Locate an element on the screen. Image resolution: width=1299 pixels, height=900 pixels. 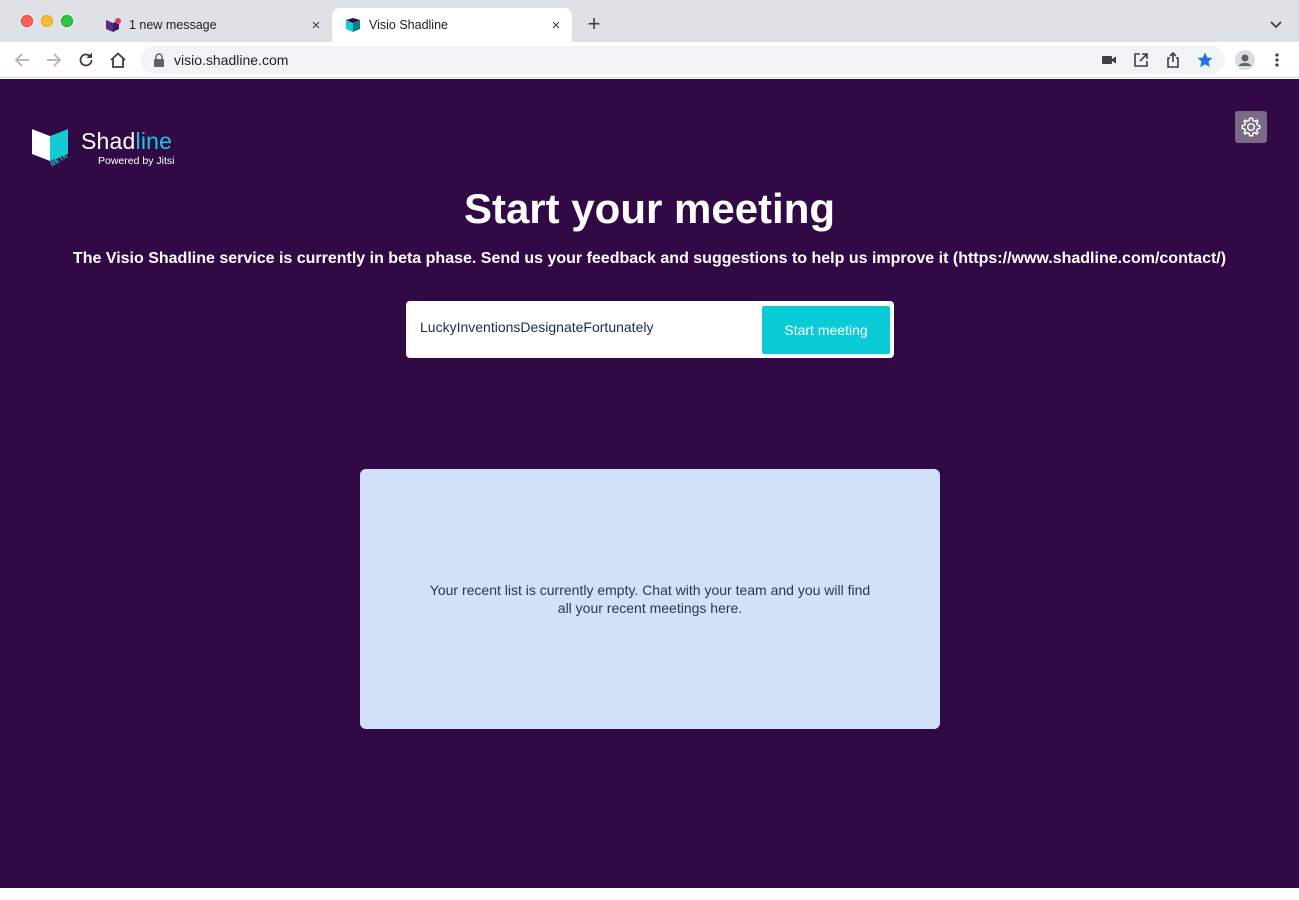
window-minimize-button is located at coordinates (47, 21).